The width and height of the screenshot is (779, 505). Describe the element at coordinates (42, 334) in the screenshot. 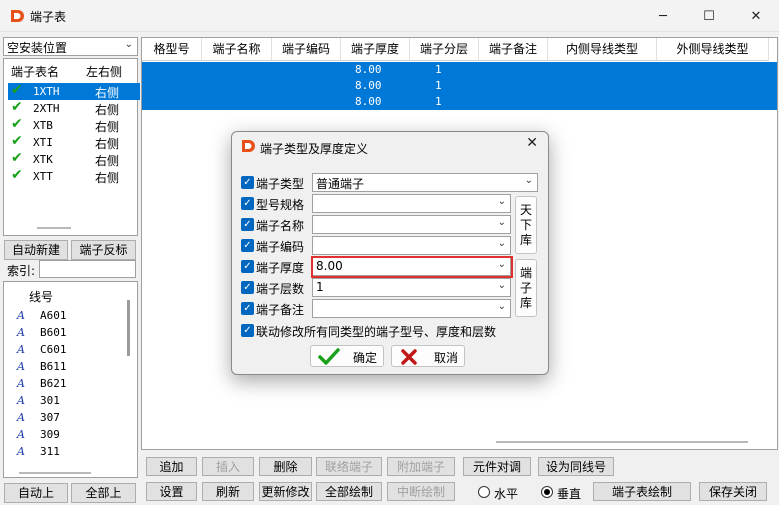

I see `list-item: A B601` at that location.